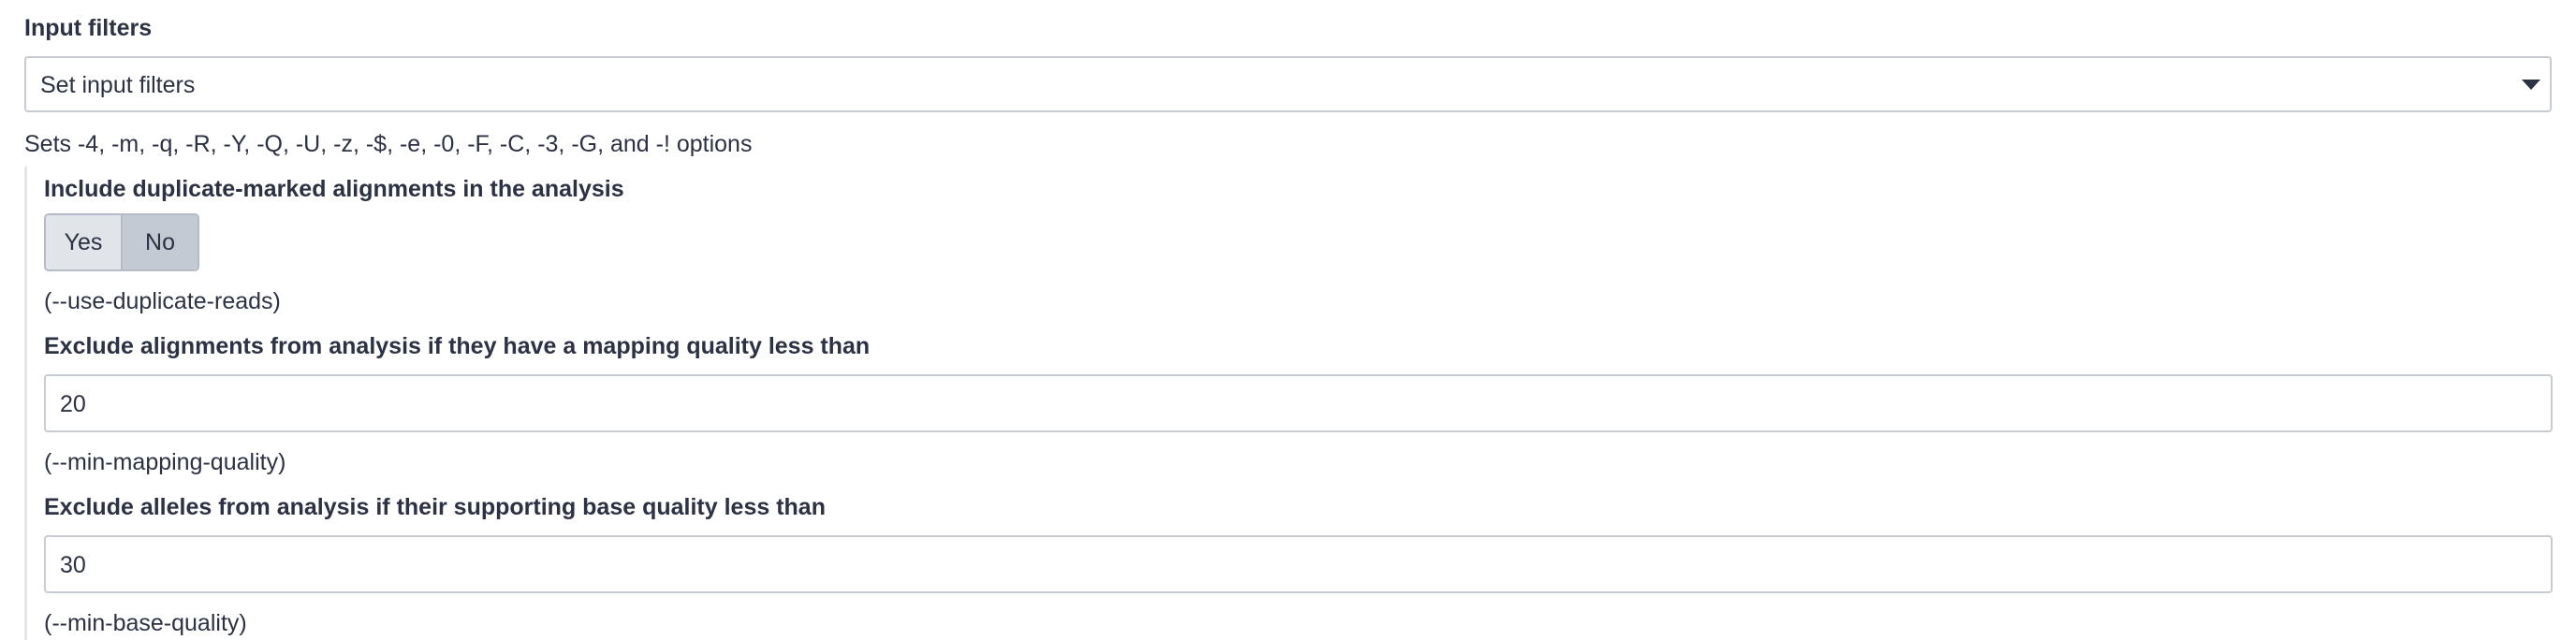  What do you see at coordinates (73, 404) in the screenshot?
I see `mapping-quality-value: 20` at bounding box center [73, 404].